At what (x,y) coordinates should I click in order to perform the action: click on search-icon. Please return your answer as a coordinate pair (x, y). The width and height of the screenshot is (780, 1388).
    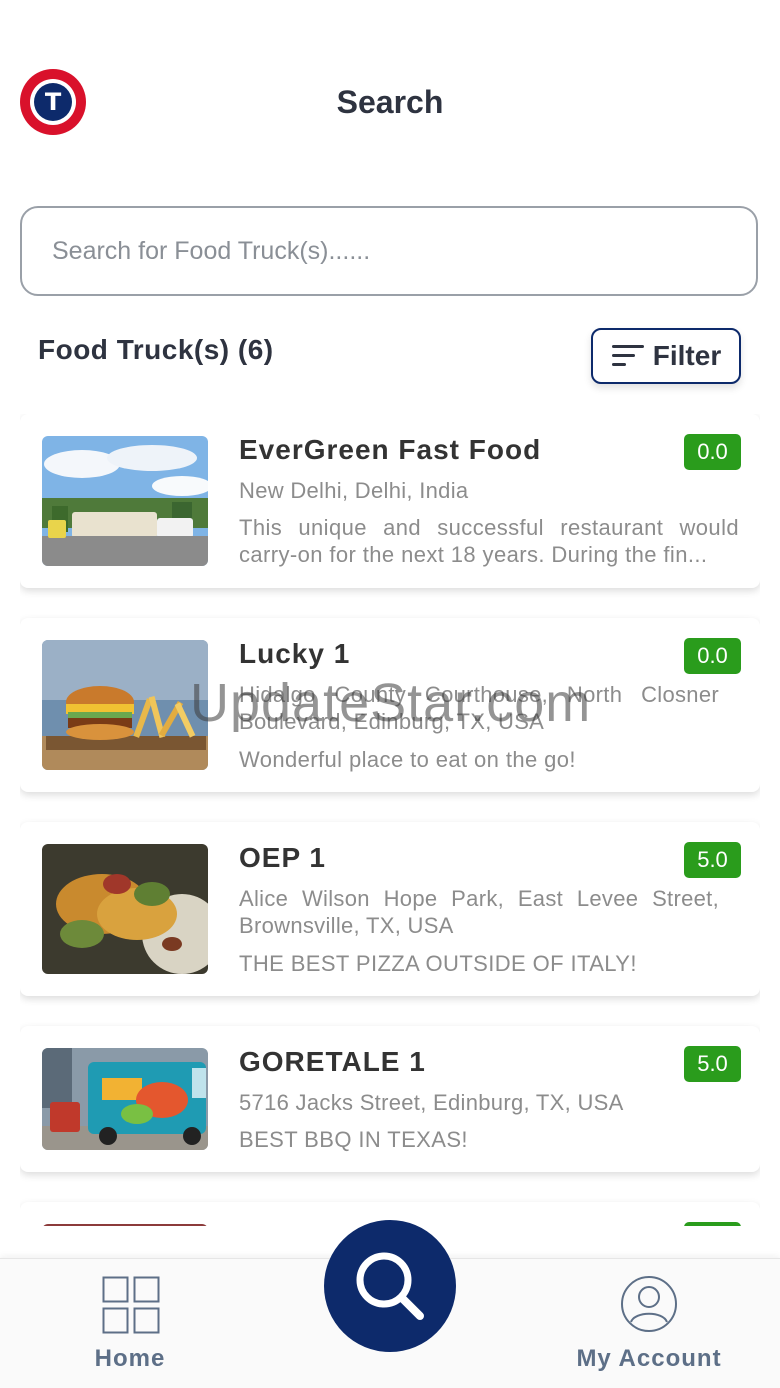
    Looking at the image, I should click on (390, 1286).